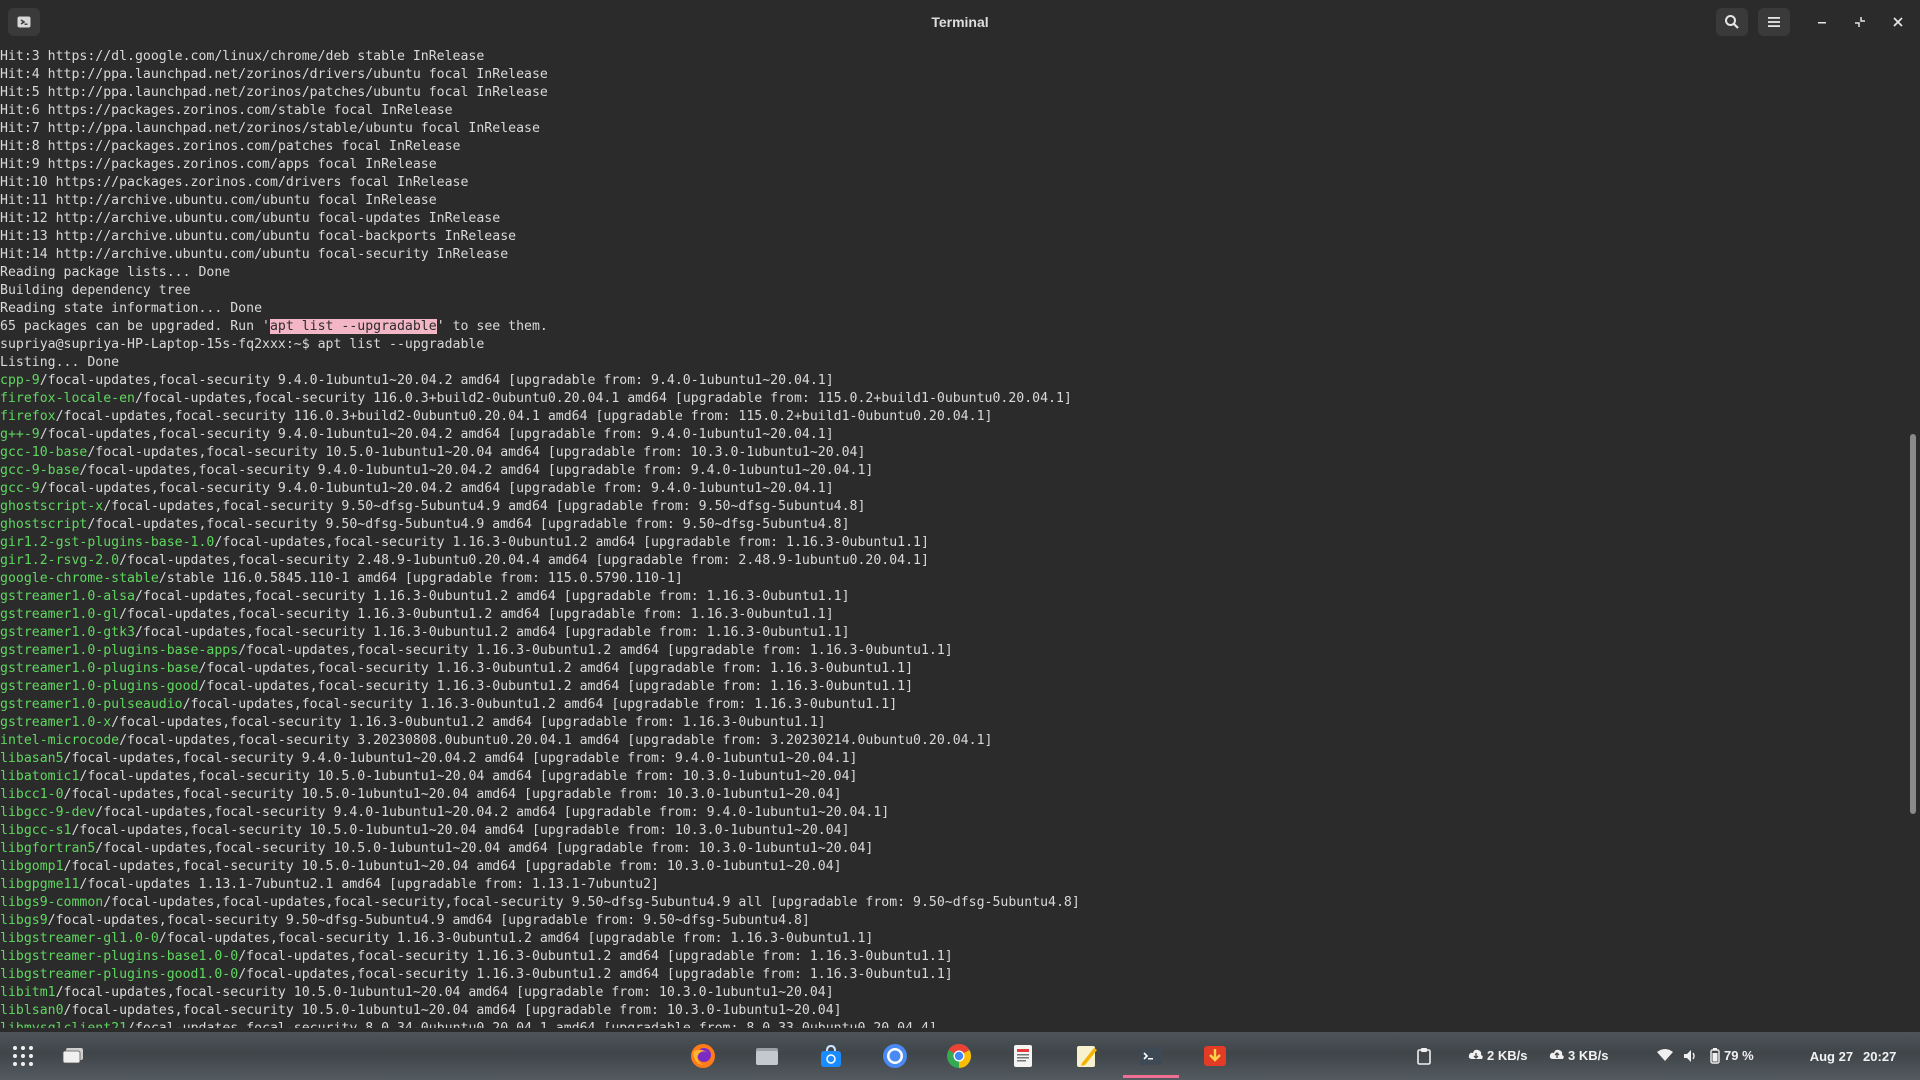 The width and height of the screenshot is (1920, 1080). Describe the element at coordinates (20, 434) in the screenshot. I see `package-name: g++-9` at that location.